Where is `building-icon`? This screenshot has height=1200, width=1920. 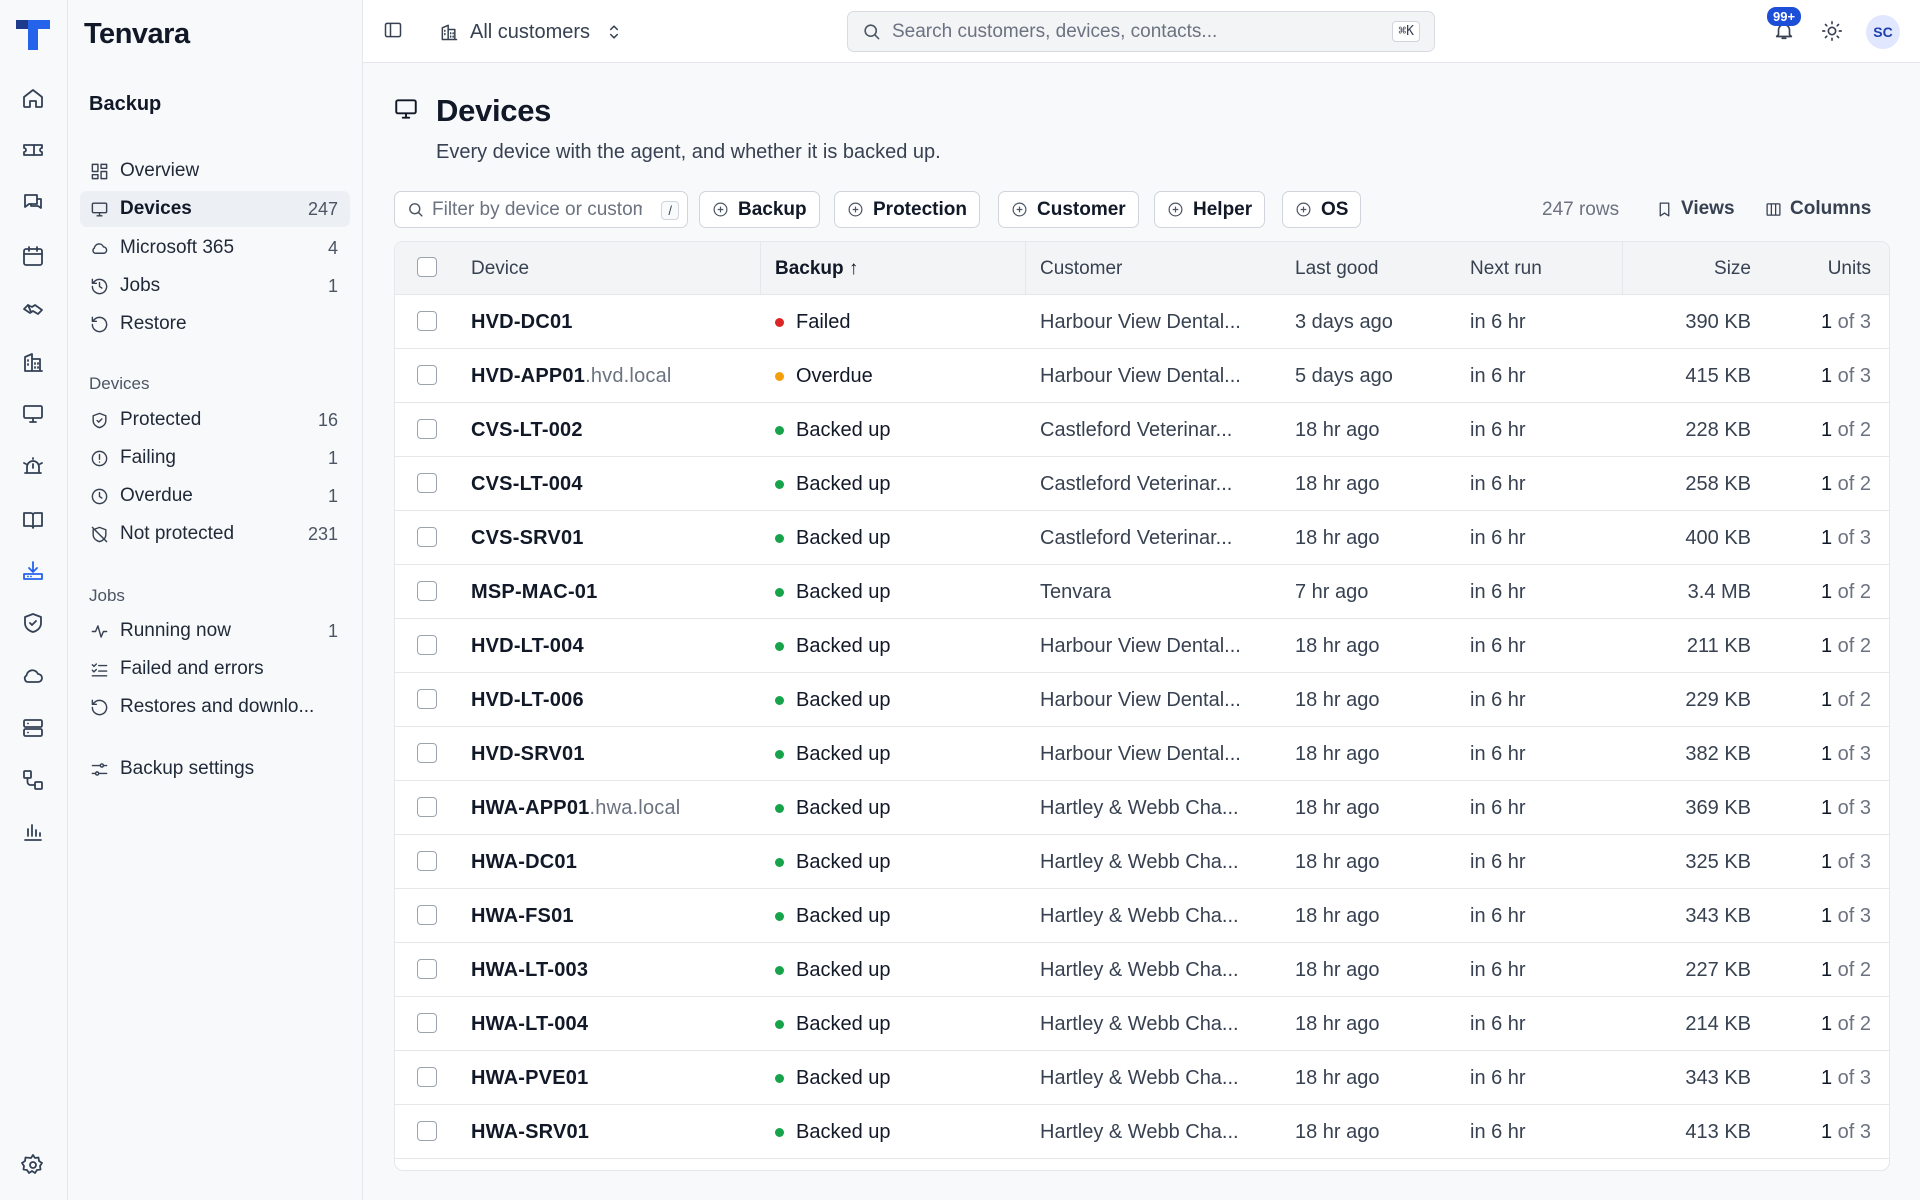
building-icon is located at coordinates (33, 362).